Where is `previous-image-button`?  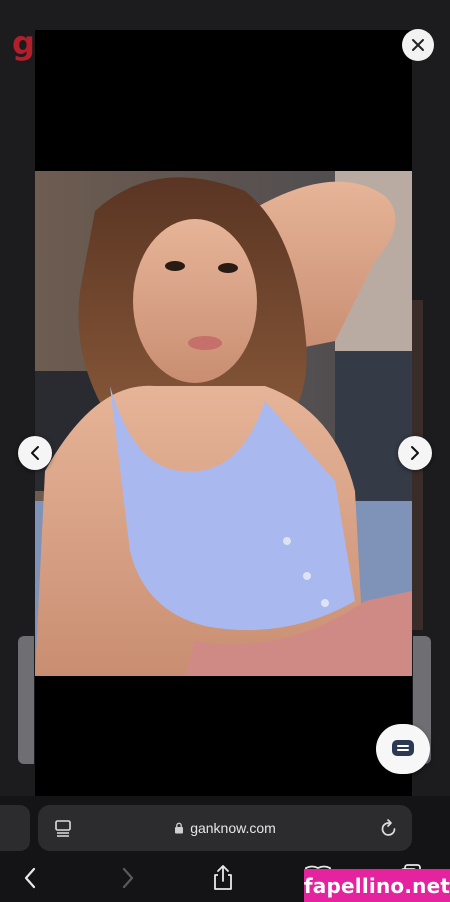 previous-image-button is located at coordinates (35, 453).